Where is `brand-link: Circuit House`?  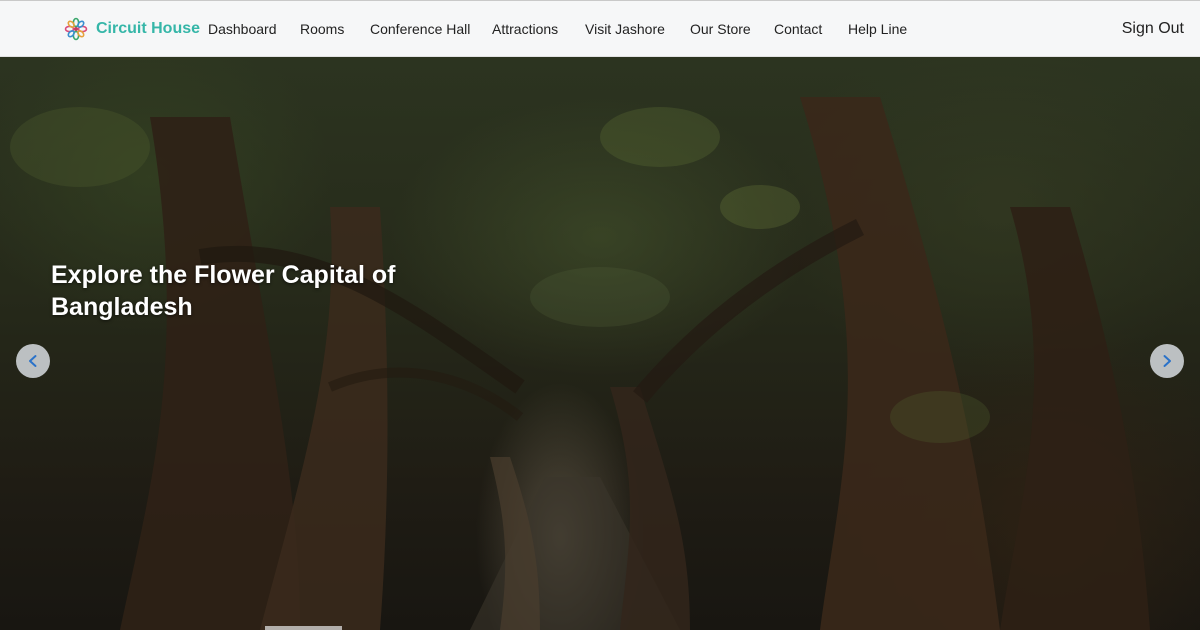
brand-link: Circuit House is located at coordinates (132, 29).